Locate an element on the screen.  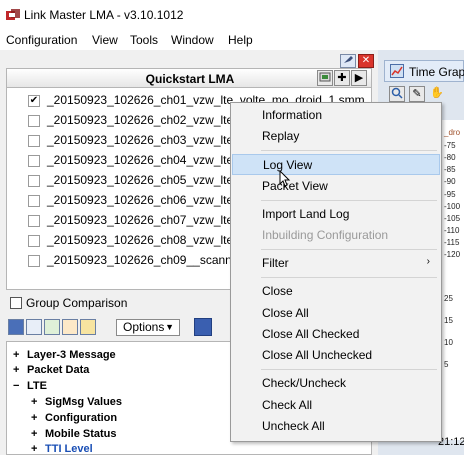
menu-item-import-land-log: Import Land Log is located at coordinates (336, 214).